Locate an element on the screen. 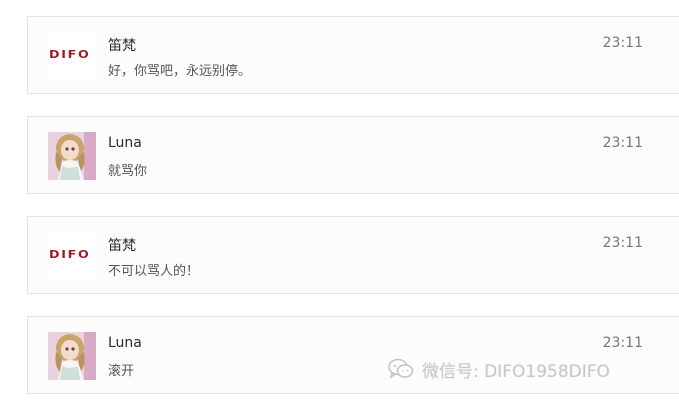  message-text: 滚开 is located at coordinates (121, 371).